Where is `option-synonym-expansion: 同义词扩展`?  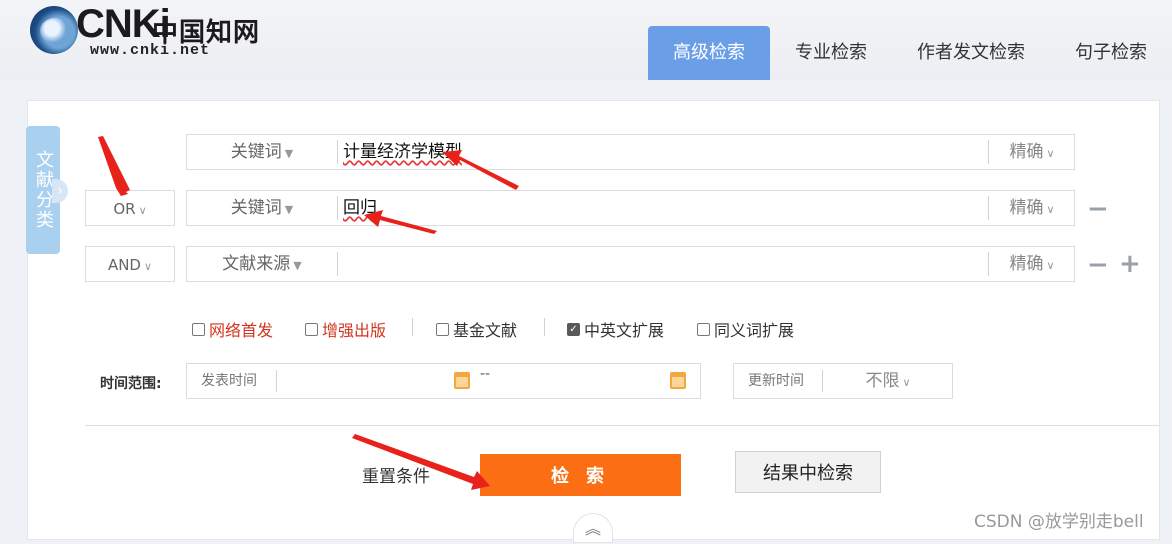 option-synonym-expansion: 同义词扩展 is located at coordinates (745, 329).